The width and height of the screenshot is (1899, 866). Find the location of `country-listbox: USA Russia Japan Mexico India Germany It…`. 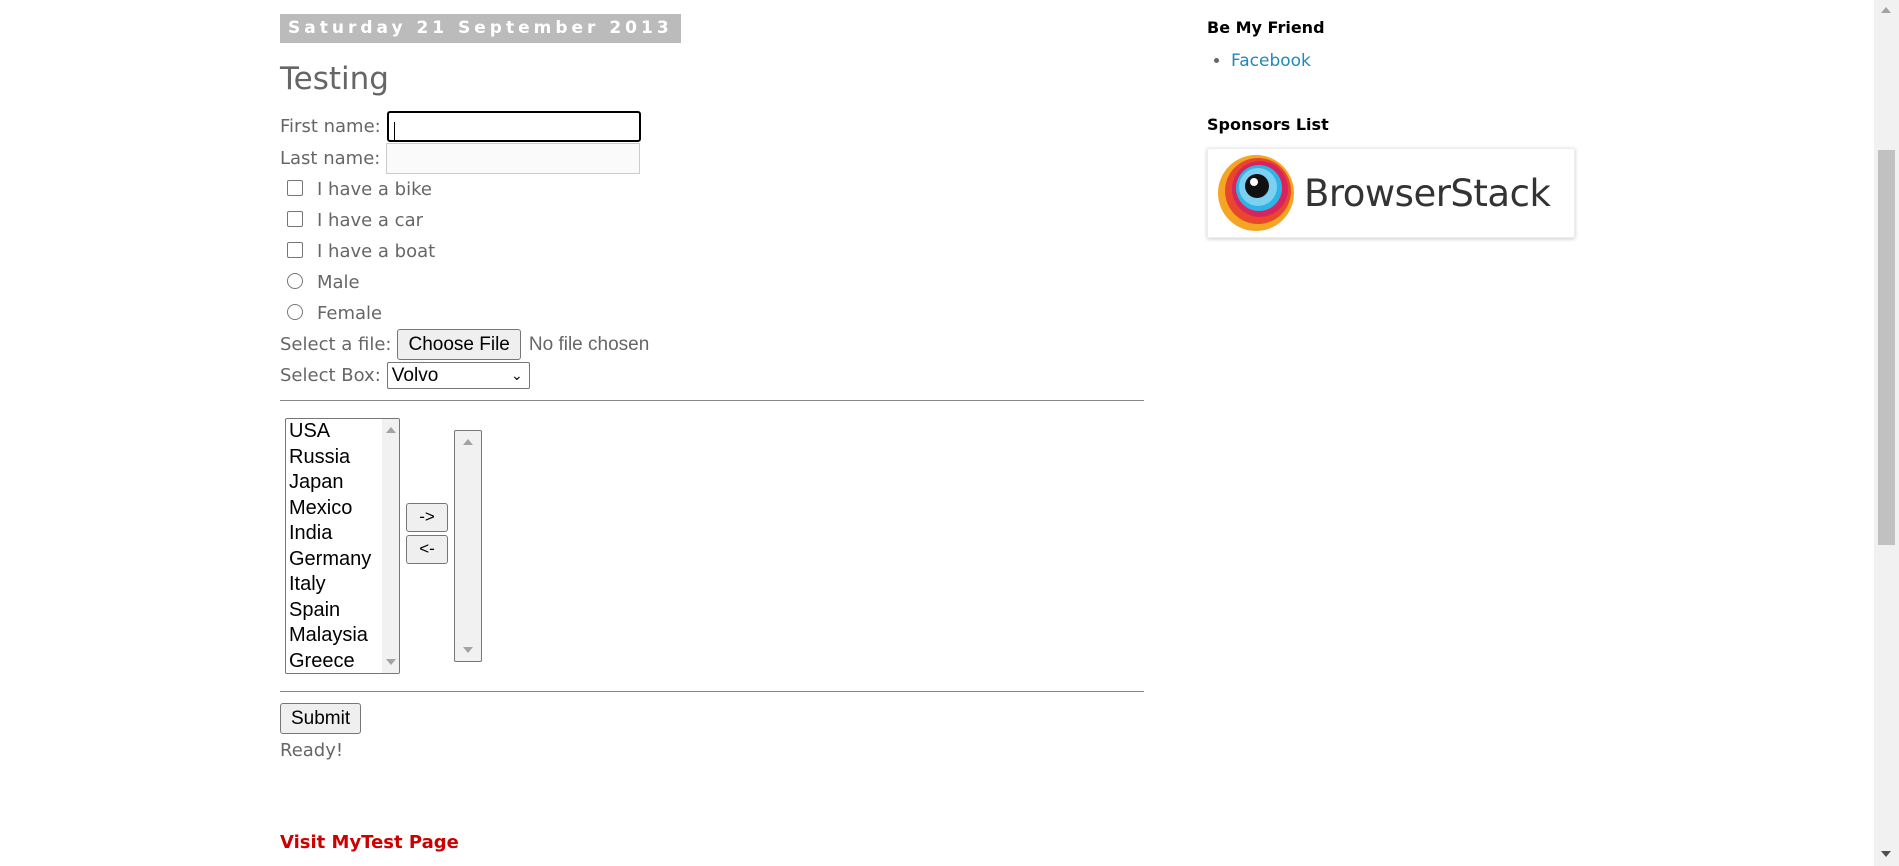

country-listbox: USA Russia Japan Mexico India Germany It… is located at coordinates (342, 546).